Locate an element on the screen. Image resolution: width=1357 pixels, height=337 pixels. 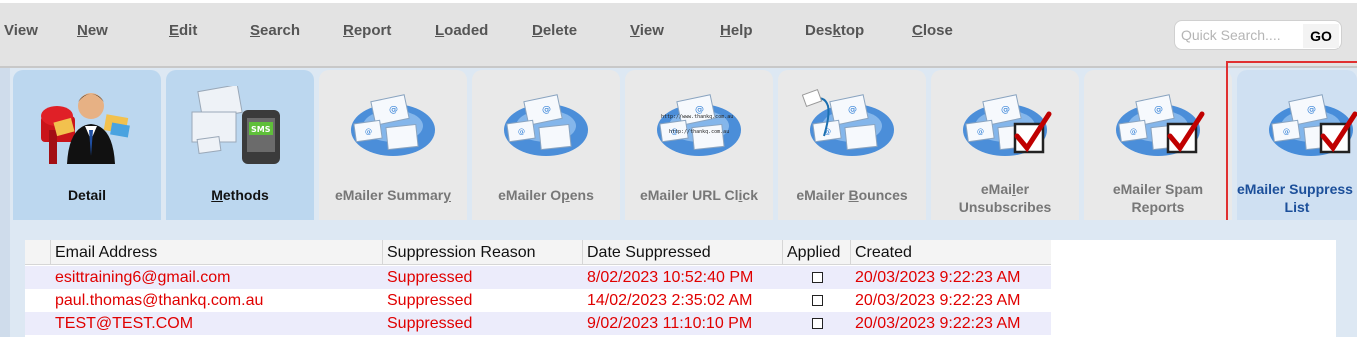
menu-item-label: L is located at coordinates (440, 30).